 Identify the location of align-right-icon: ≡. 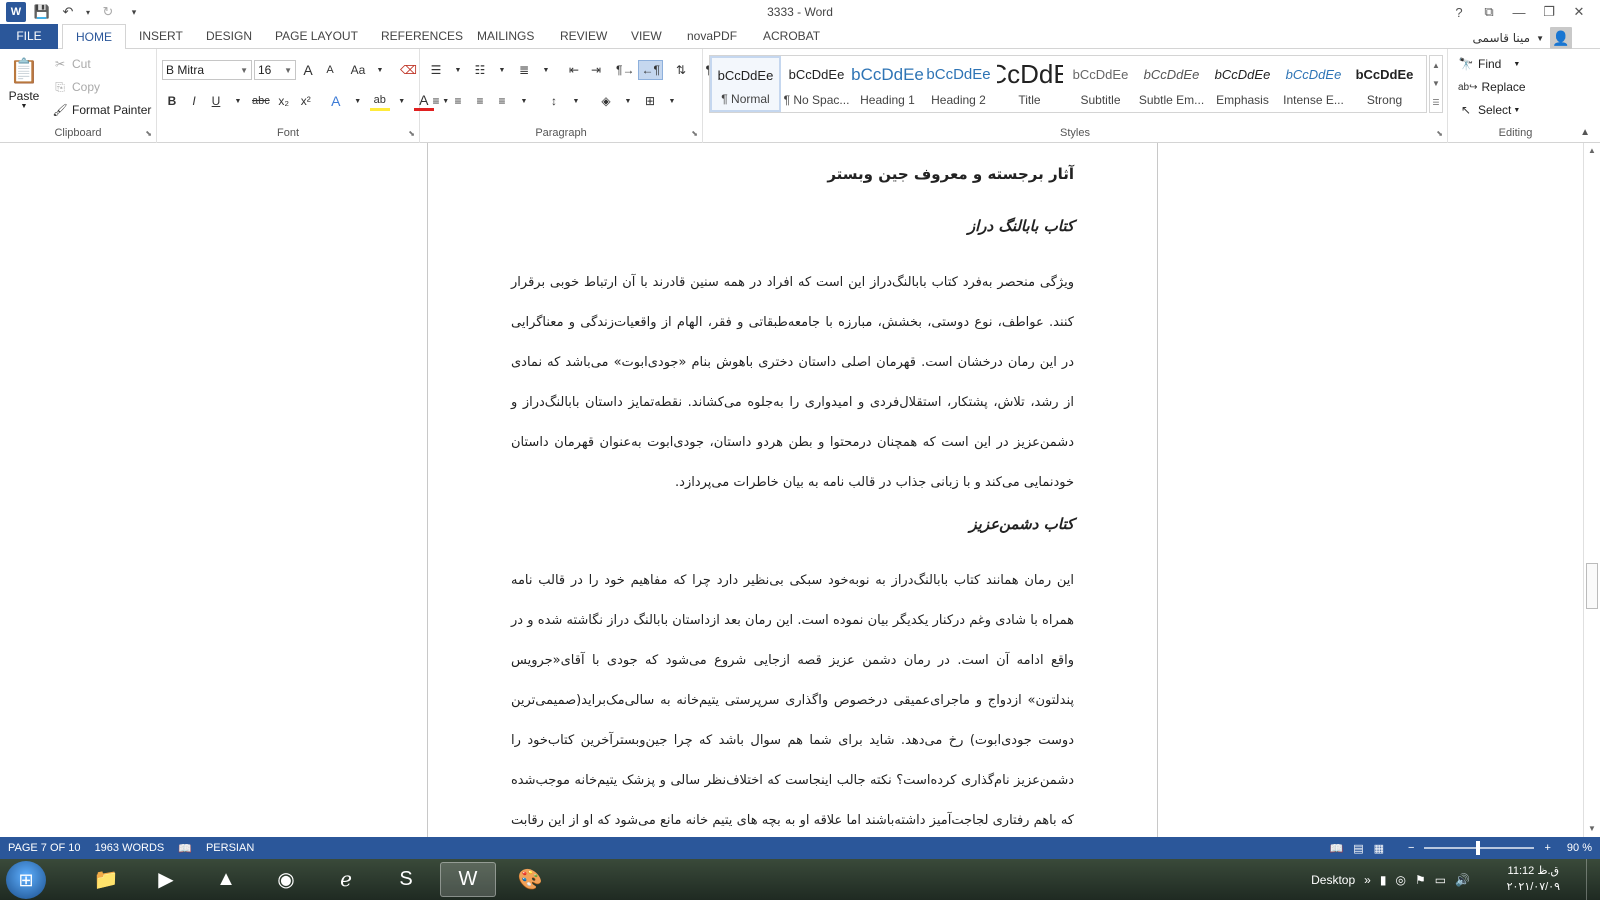
(480, 101).